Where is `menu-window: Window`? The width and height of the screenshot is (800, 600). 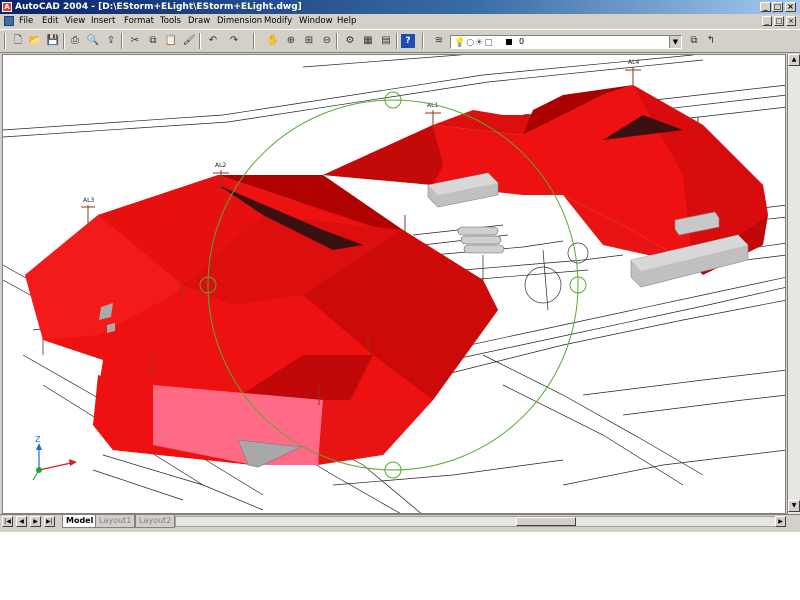 menu-window: Window is located at coordinates (316, 21).